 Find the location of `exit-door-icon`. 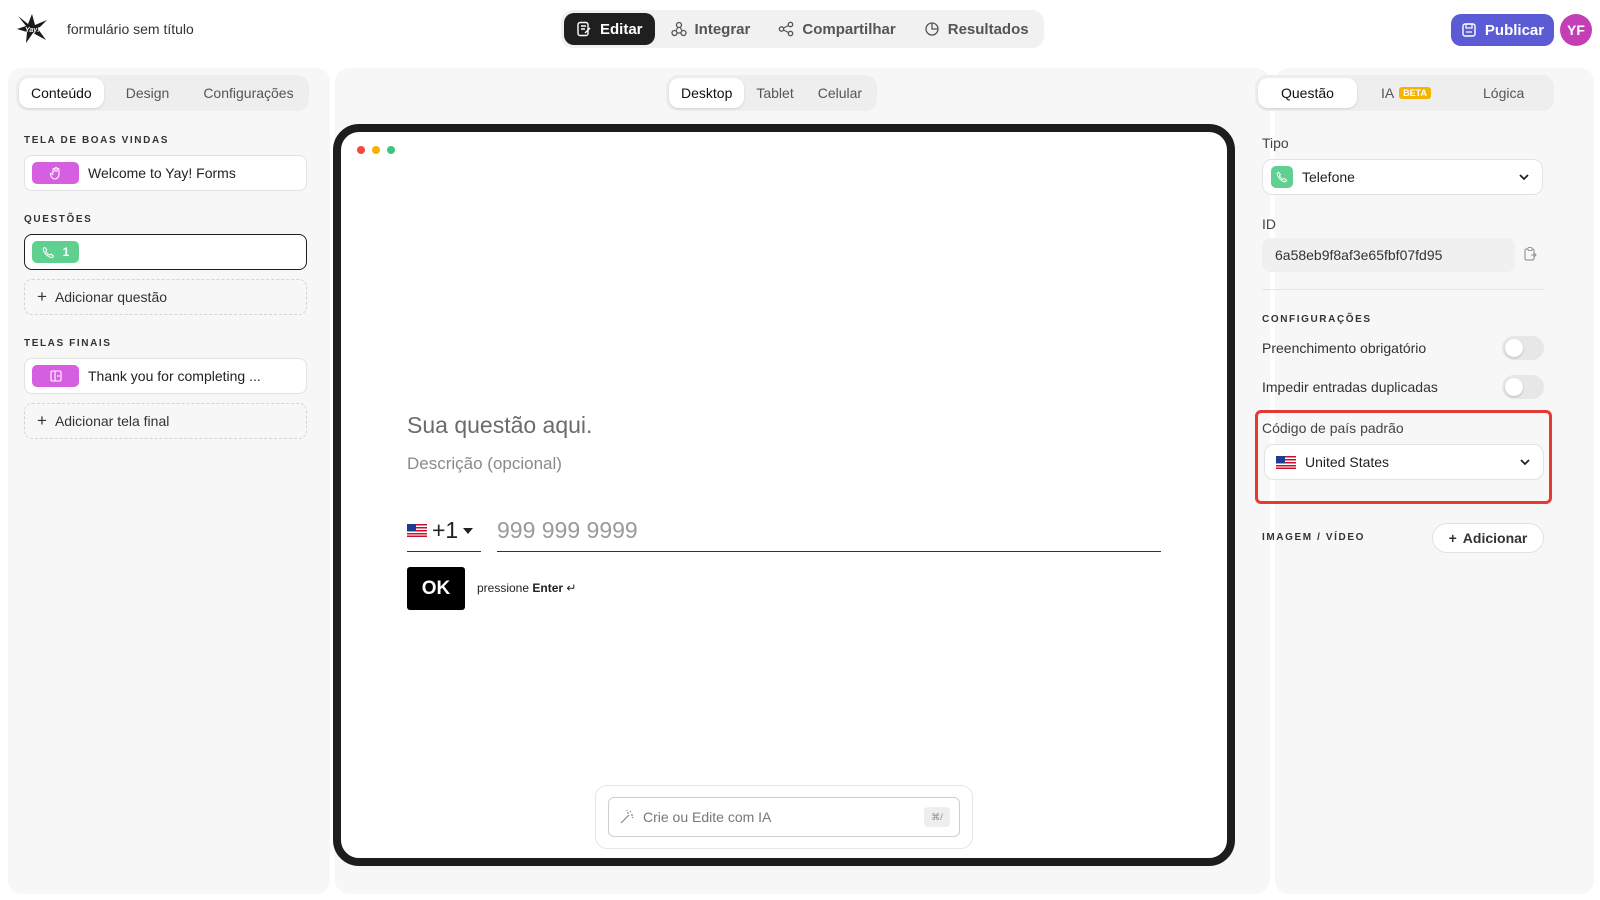

exit-door-icon is located at coordinates (55, 376).